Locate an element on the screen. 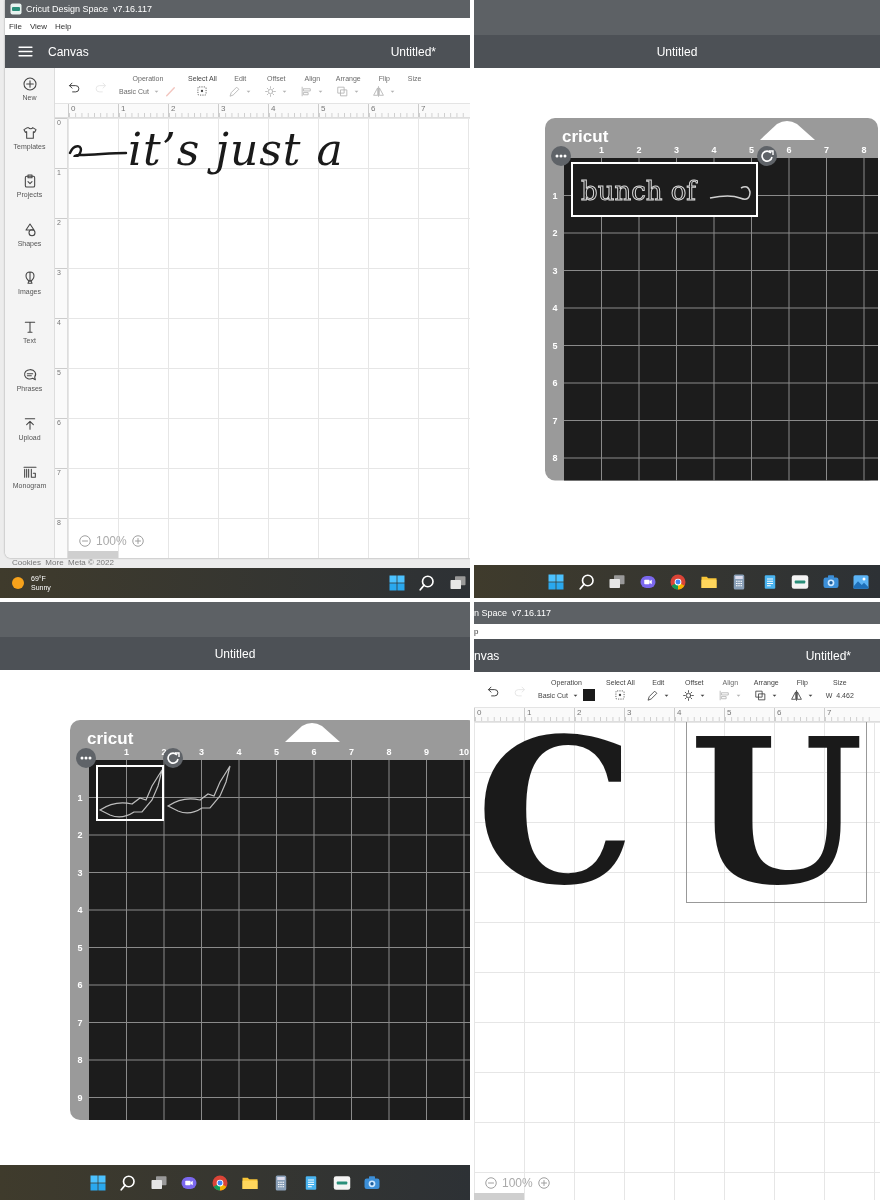 The image size is (880, 1200). ruler-number: 10 is located at coordinates (464, 752).